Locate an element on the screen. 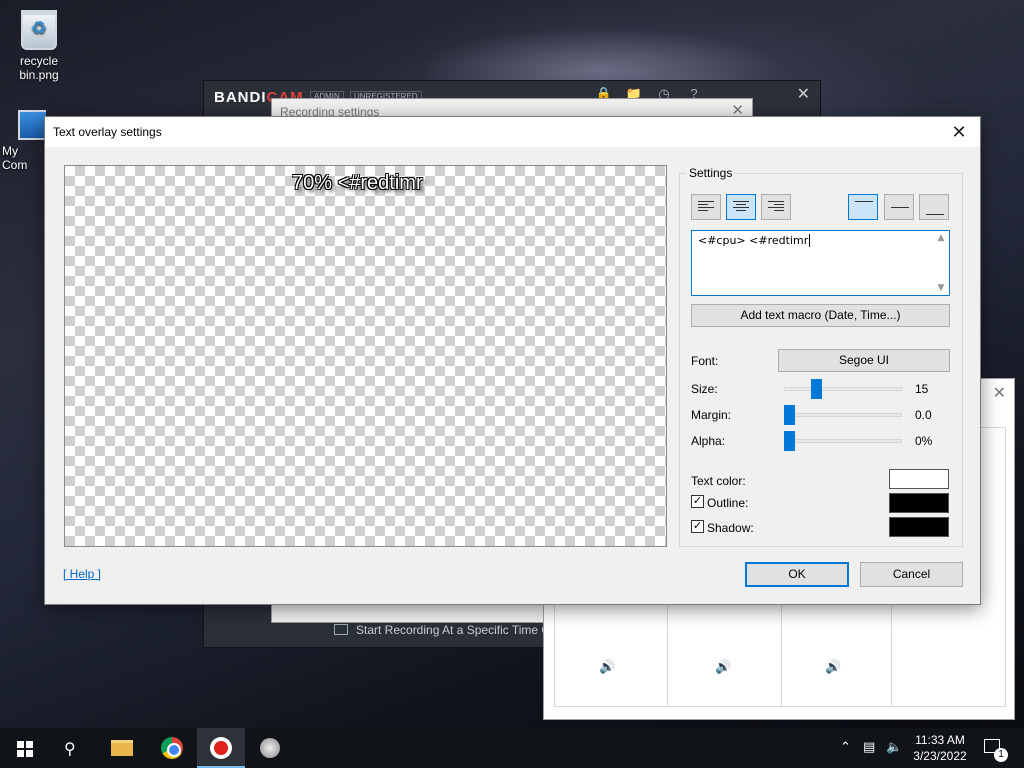  alpha-label: Alpha: is located at coordinates (708, 441).